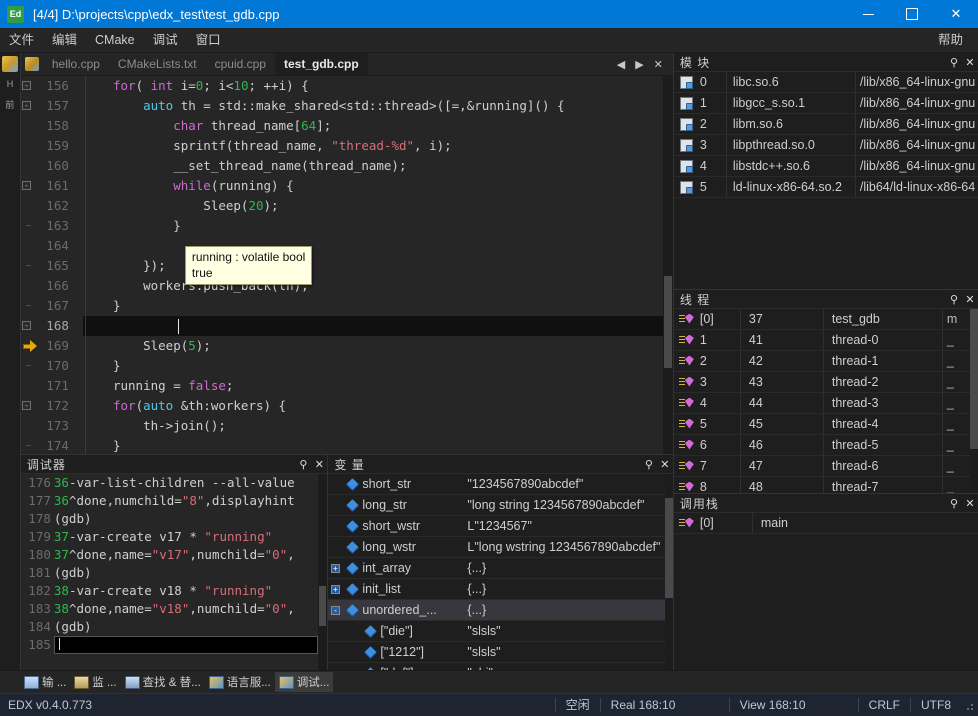 This screenshot has width=978, height=716. I want to click on thread-row: 3 43 thread-2 _, so click(825, 382).